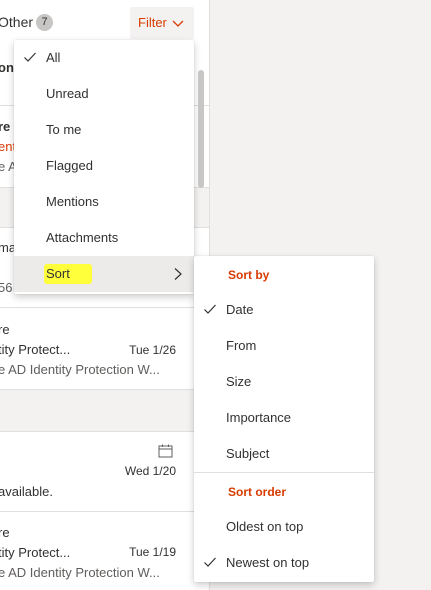  I want to click on chevron-right-icon, so click(178, 274).